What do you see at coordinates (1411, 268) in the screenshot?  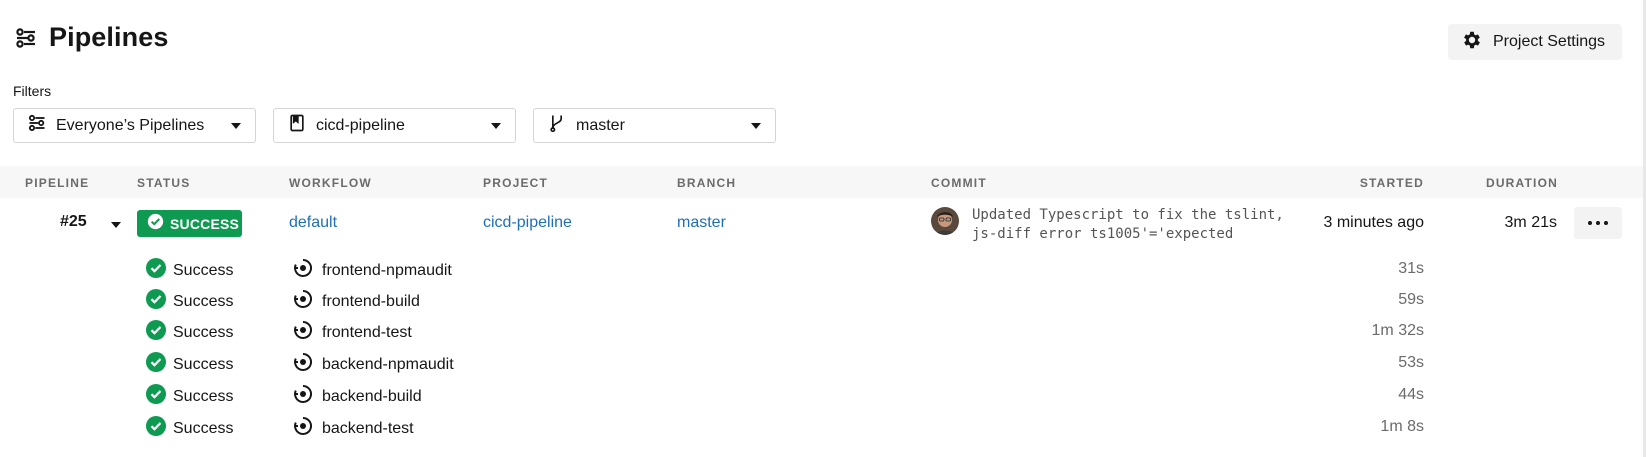 I see `job-duration: 31s` at bounding box center [1411, 268].